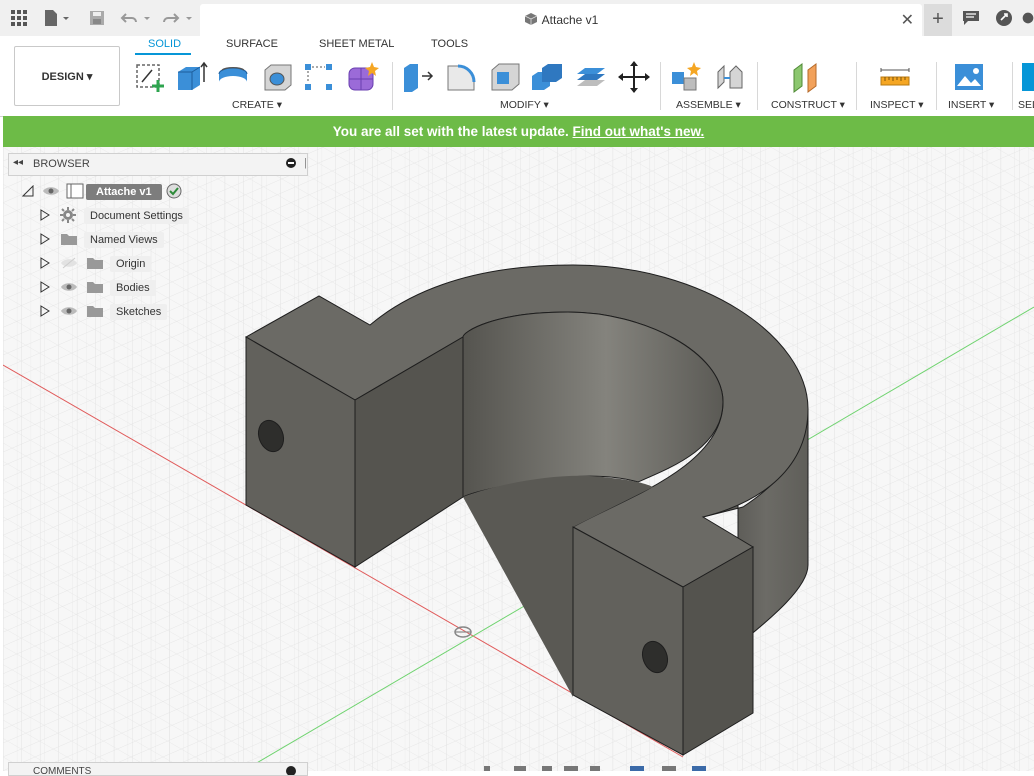 The height and width of the screenshot is (776, 1034). What do you see at coordinates (969, 77) in the screenshot?
I see `insert-image-icon` at bounding box center [969, 77].